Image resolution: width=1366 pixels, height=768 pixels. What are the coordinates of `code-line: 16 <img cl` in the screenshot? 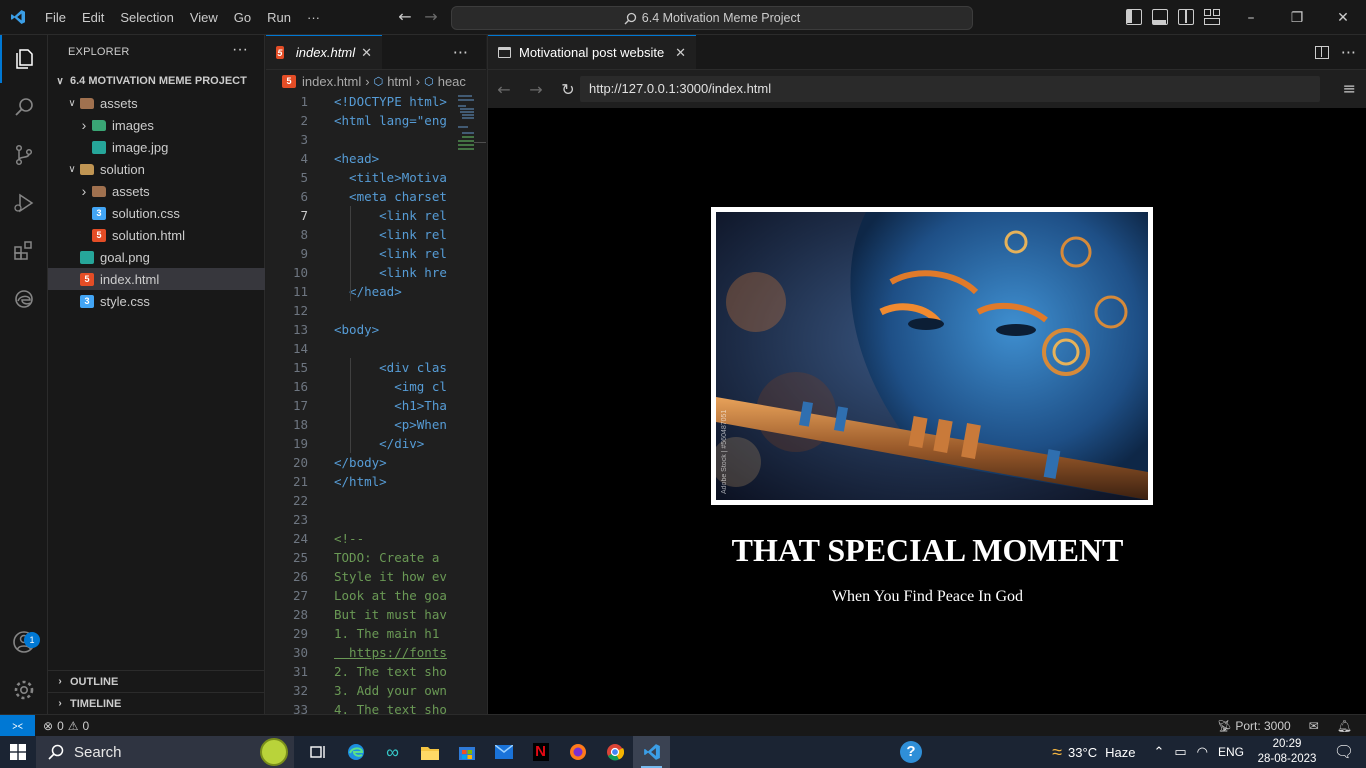 It's located at (376, 386).